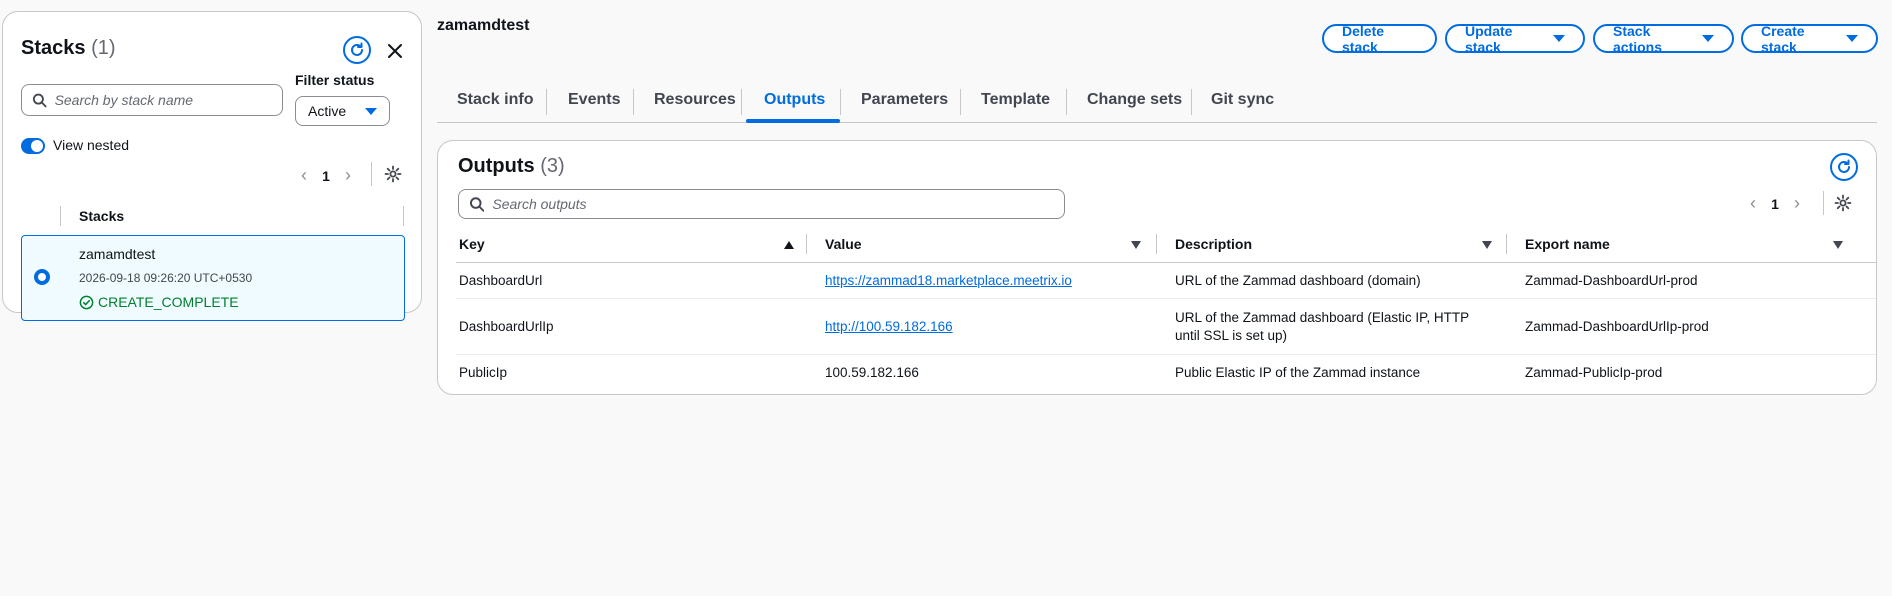 Image resolution: width=1892 pixels, height=596 pixels. What do you see at coordinates (1489, 38) in the screenshot?
I see `update-stack-label: Update stack` at bounding box center [1489, 38].